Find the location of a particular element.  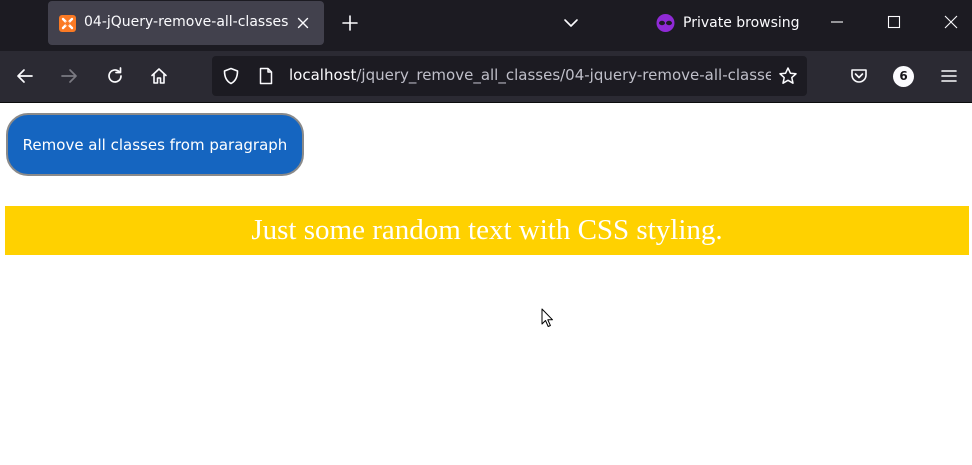

url-host: localhost is located at coordinates (323, 75).